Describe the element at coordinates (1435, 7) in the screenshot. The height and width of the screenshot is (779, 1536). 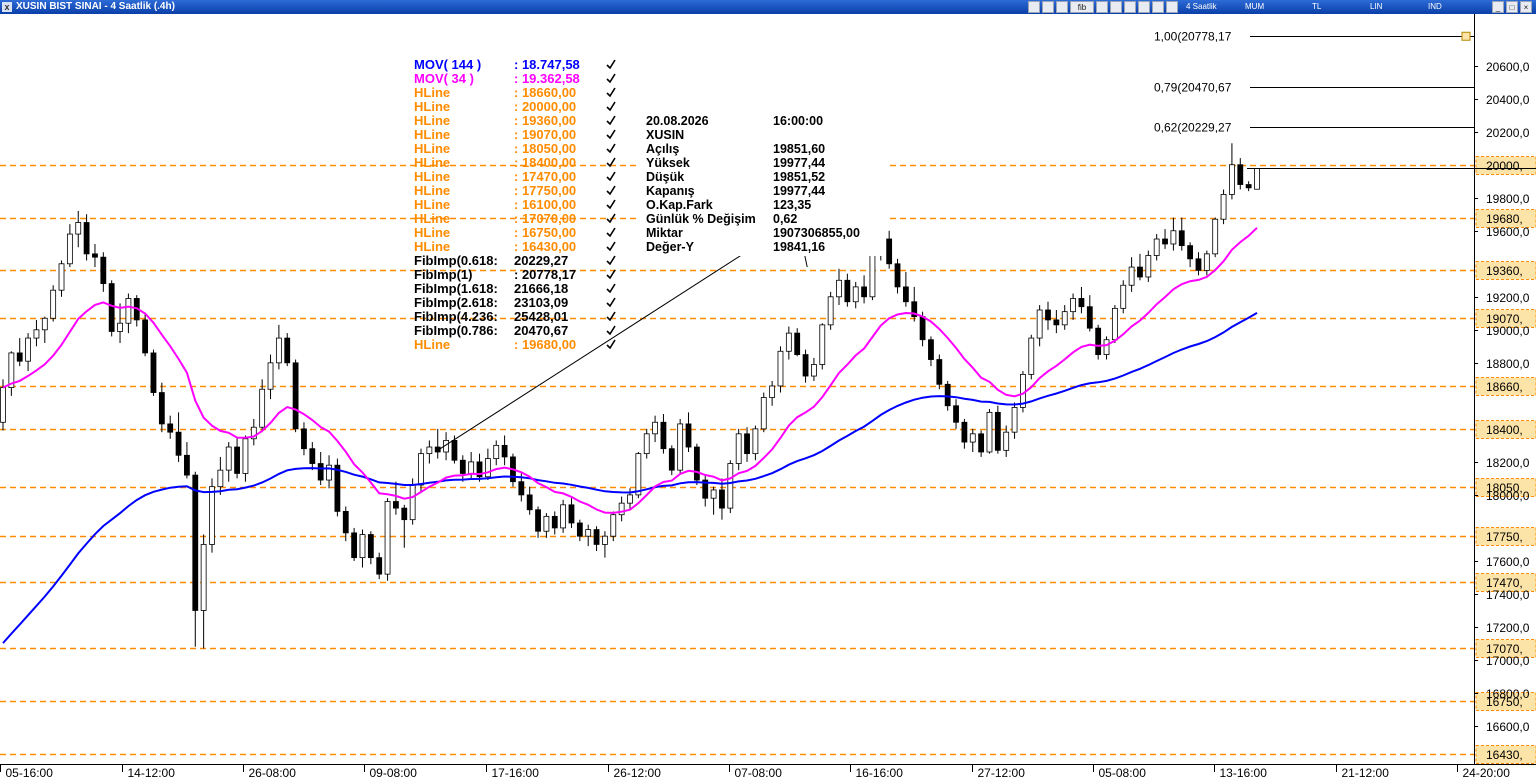
I see `indicator-selector: IND` at that location.